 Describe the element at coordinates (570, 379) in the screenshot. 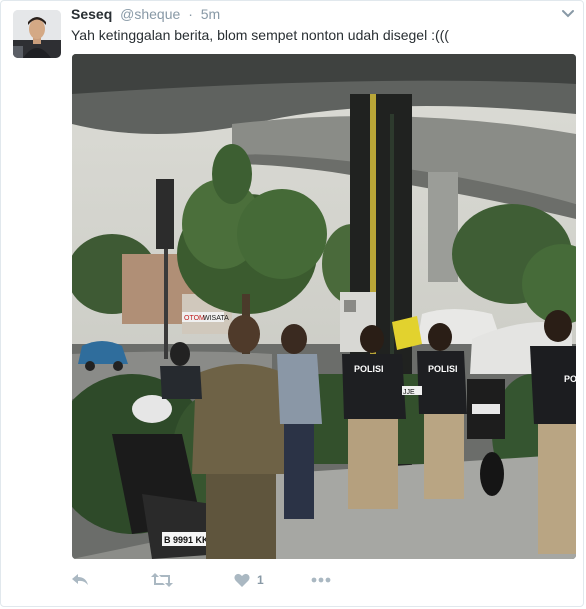

I see `vest-label-3: POLISI` at that location.